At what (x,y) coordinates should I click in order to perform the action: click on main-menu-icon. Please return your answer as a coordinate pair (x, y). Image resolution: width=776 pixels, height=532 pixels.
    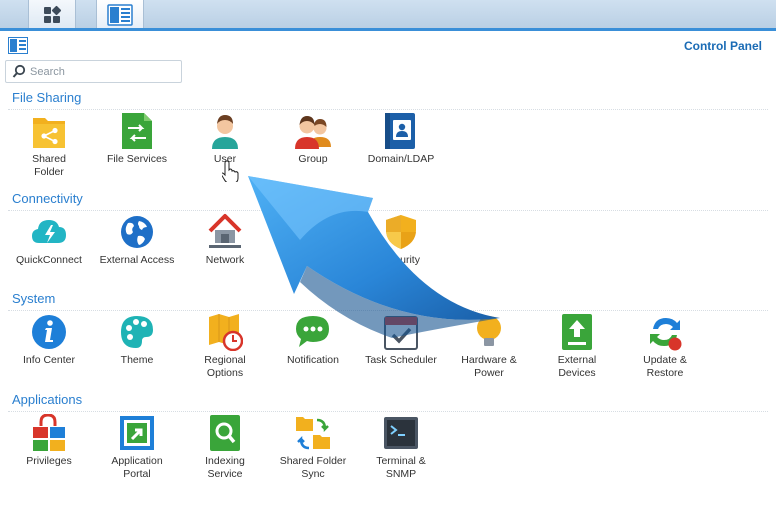
    Looking at the image, I should click on (53, 14).